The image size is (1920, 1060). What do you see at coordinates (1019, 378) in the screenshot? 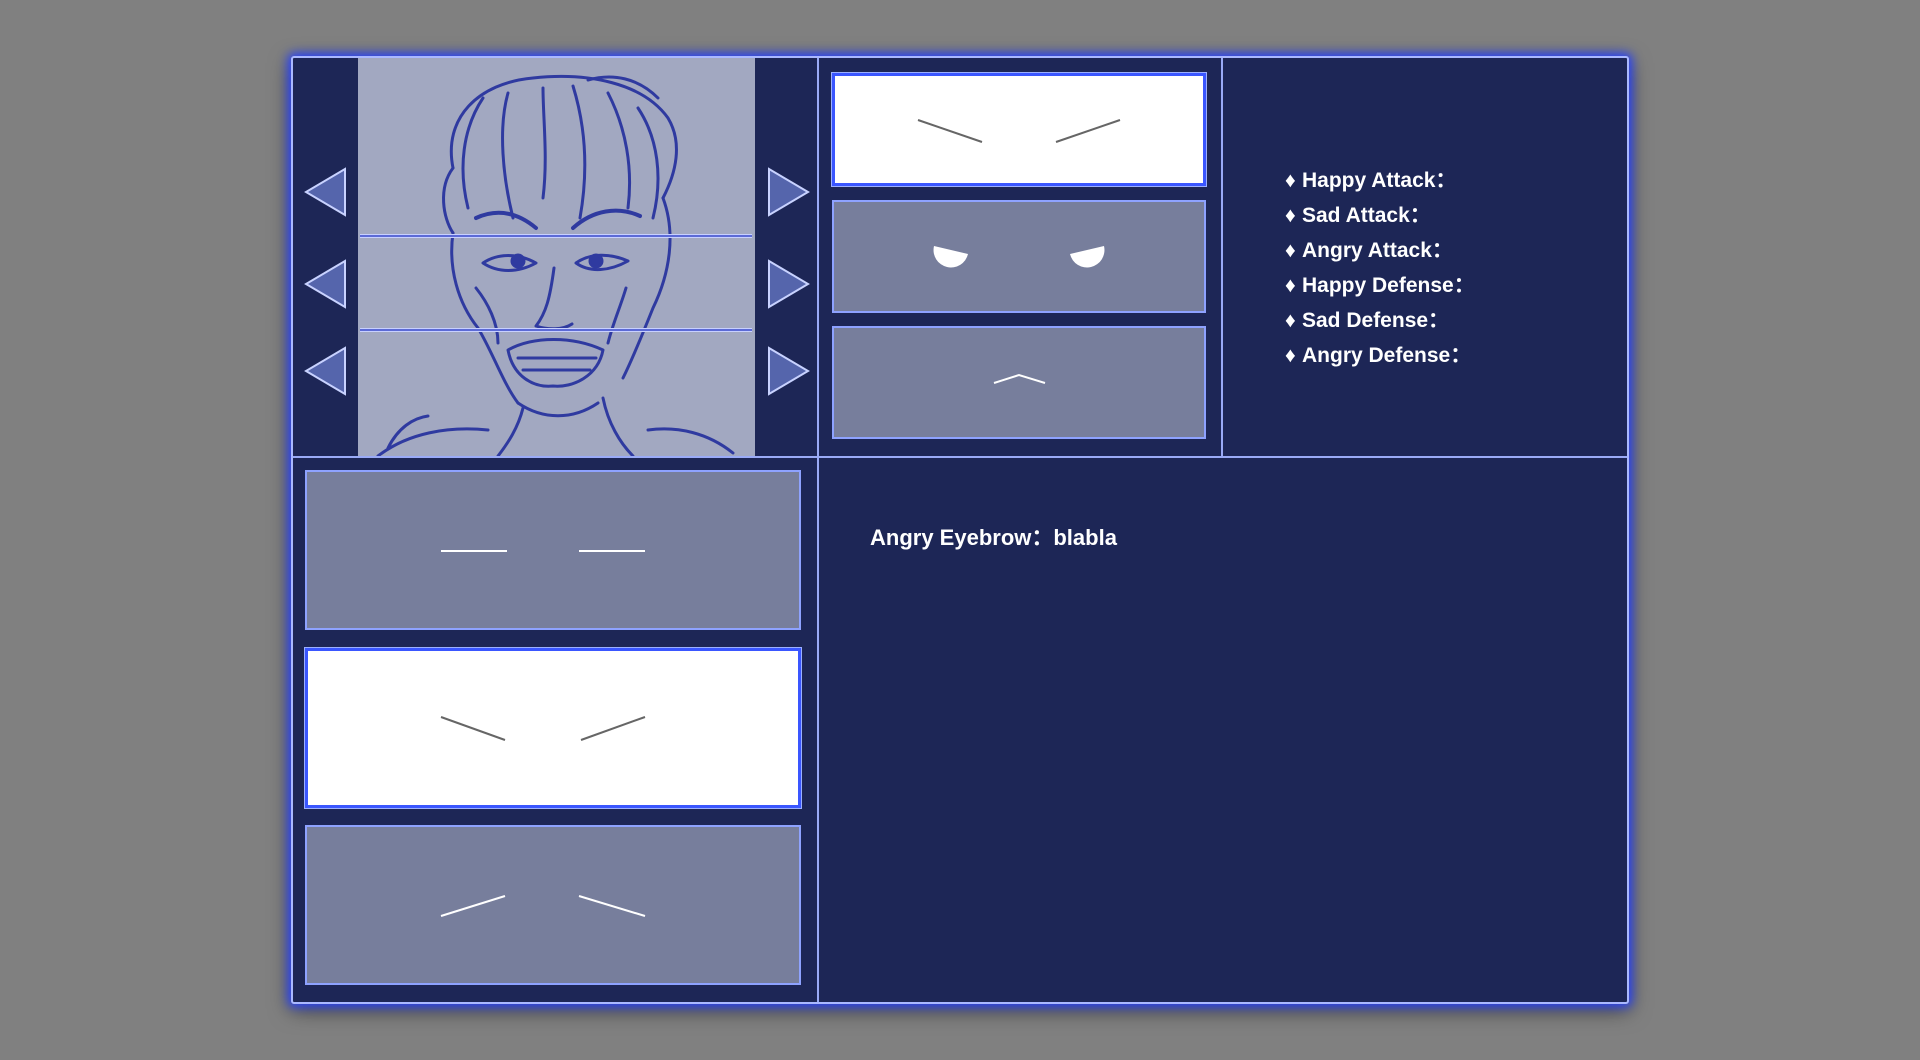
I see `frown-mouth-icon` at bounding box center [1019, 378].